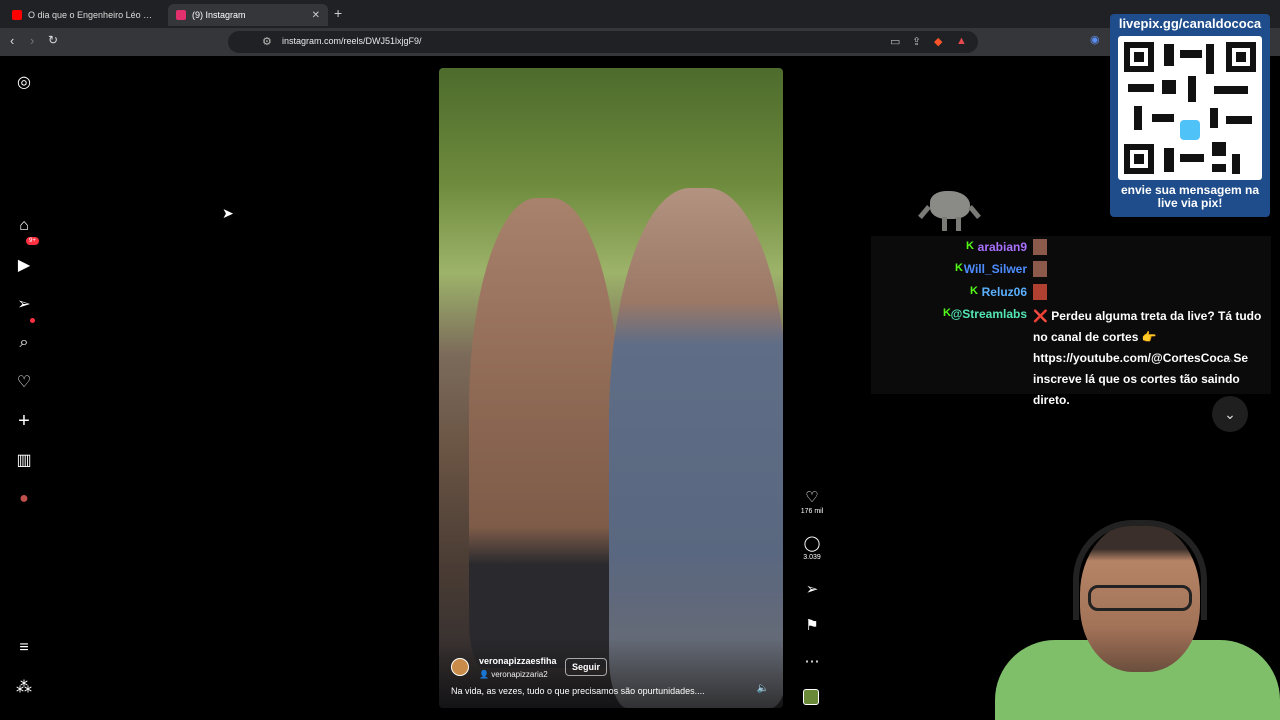 The width and height of the screenshot is (1280, 720). What do you see at coordinates (1140, 598) in the screenshot?
I see `webcam-glasses` at bounding box center [1140, 598].